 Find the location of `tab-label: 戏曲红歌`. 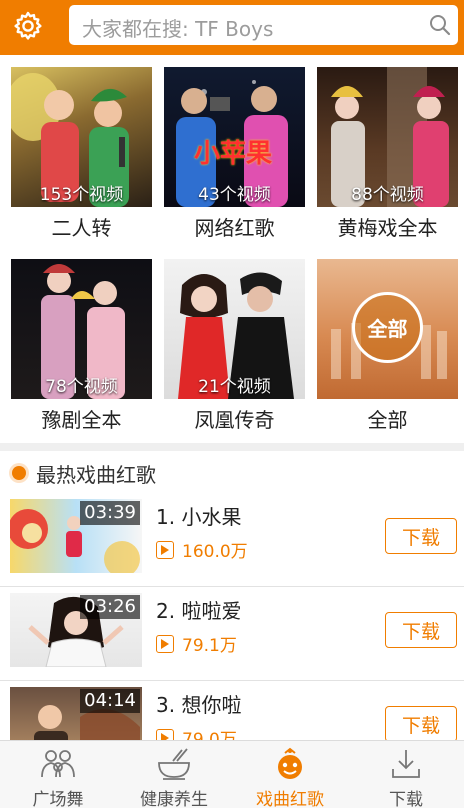

tab-label: 戏曲红歌 is located at coordinates (290, 799).